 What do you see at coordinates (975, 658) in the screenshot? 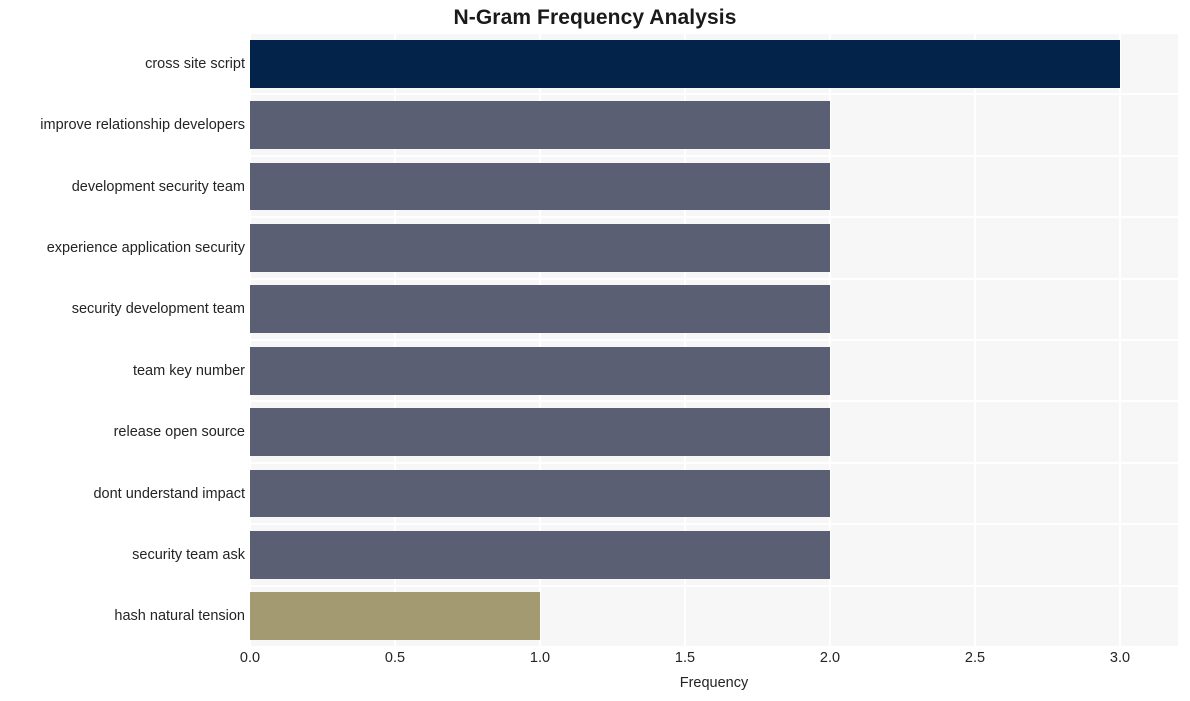
I see `x-axis-tick-label: 2.5` at bounding box center [975, 658].